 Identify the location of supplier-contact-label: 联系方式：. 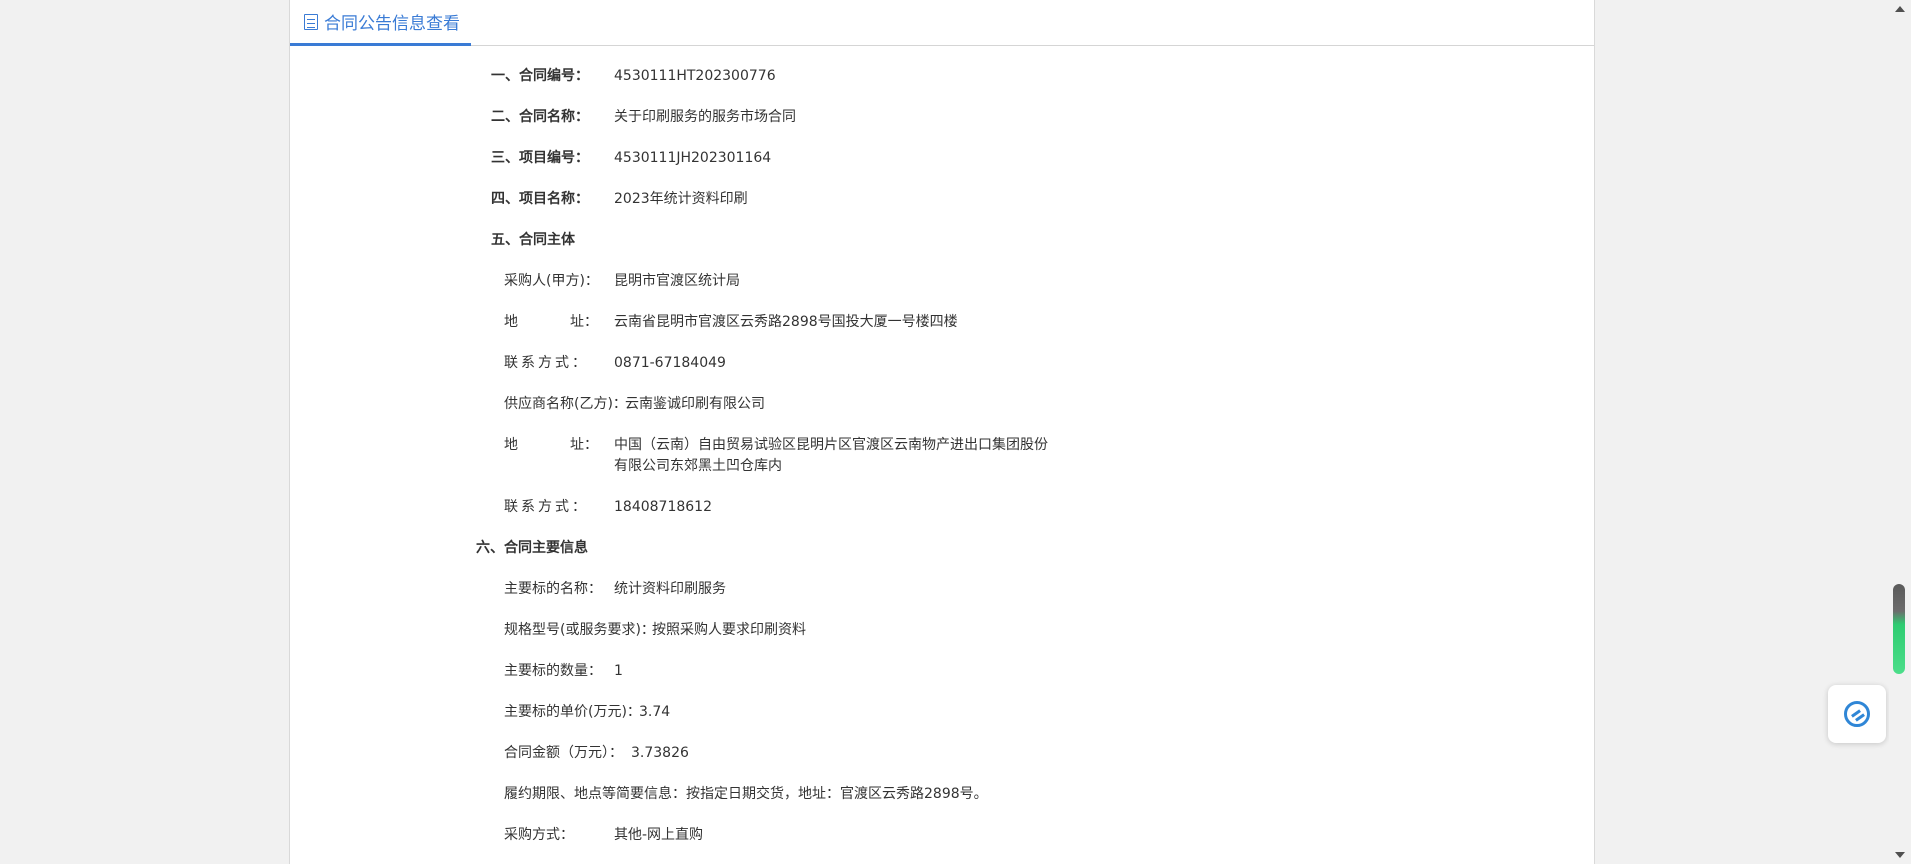
(546, 507).